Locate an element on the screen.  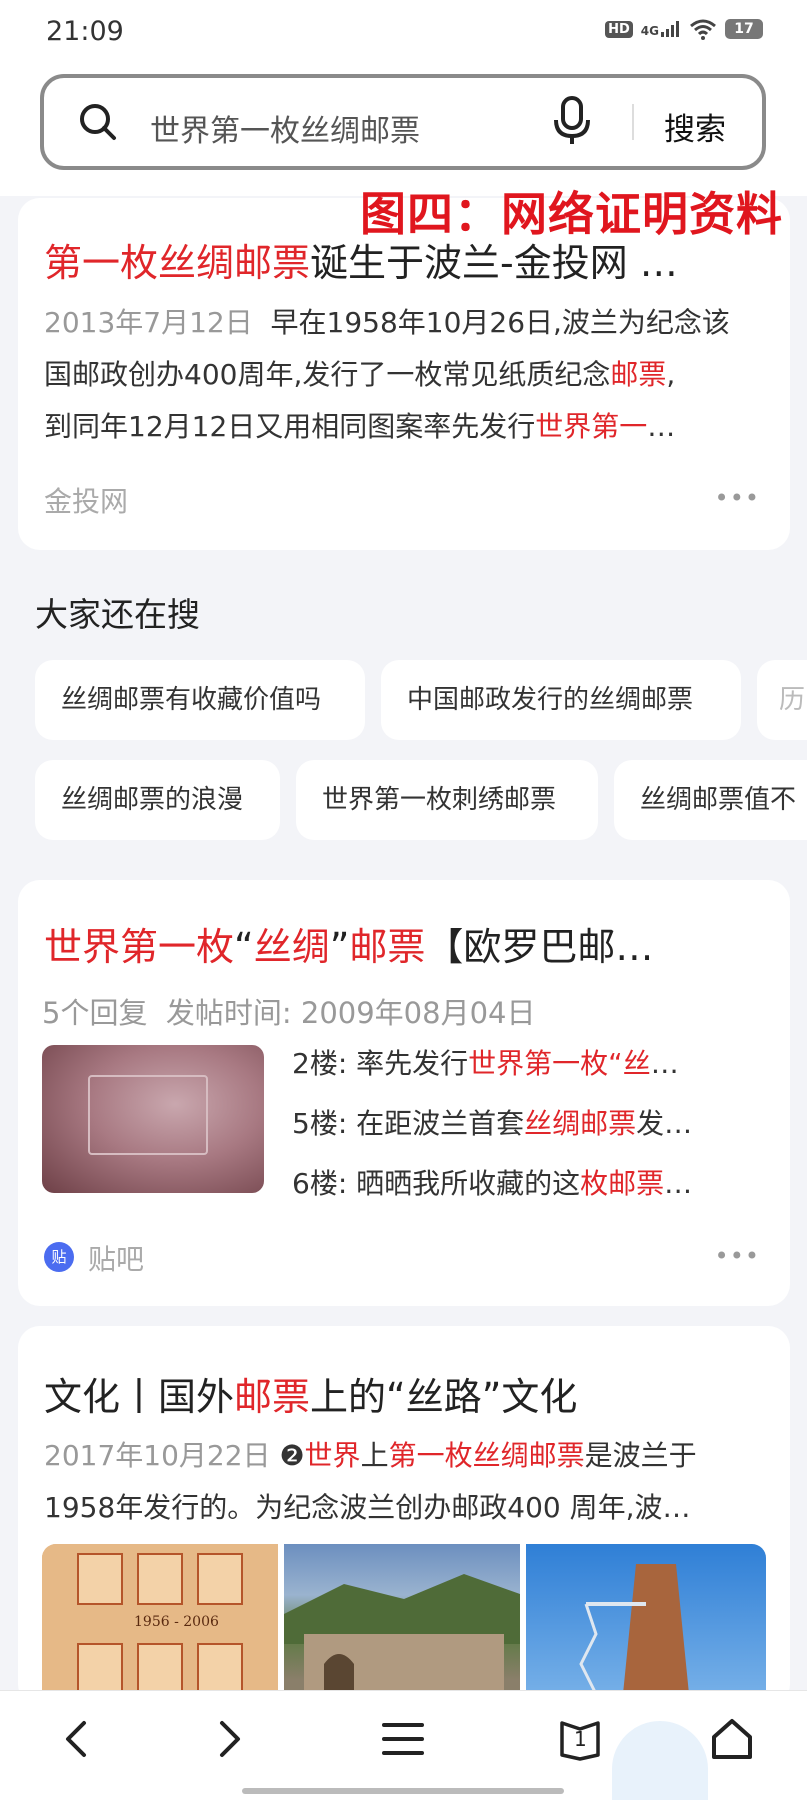
bottom-navigation: 1 is located at coordinates (403, 1745).